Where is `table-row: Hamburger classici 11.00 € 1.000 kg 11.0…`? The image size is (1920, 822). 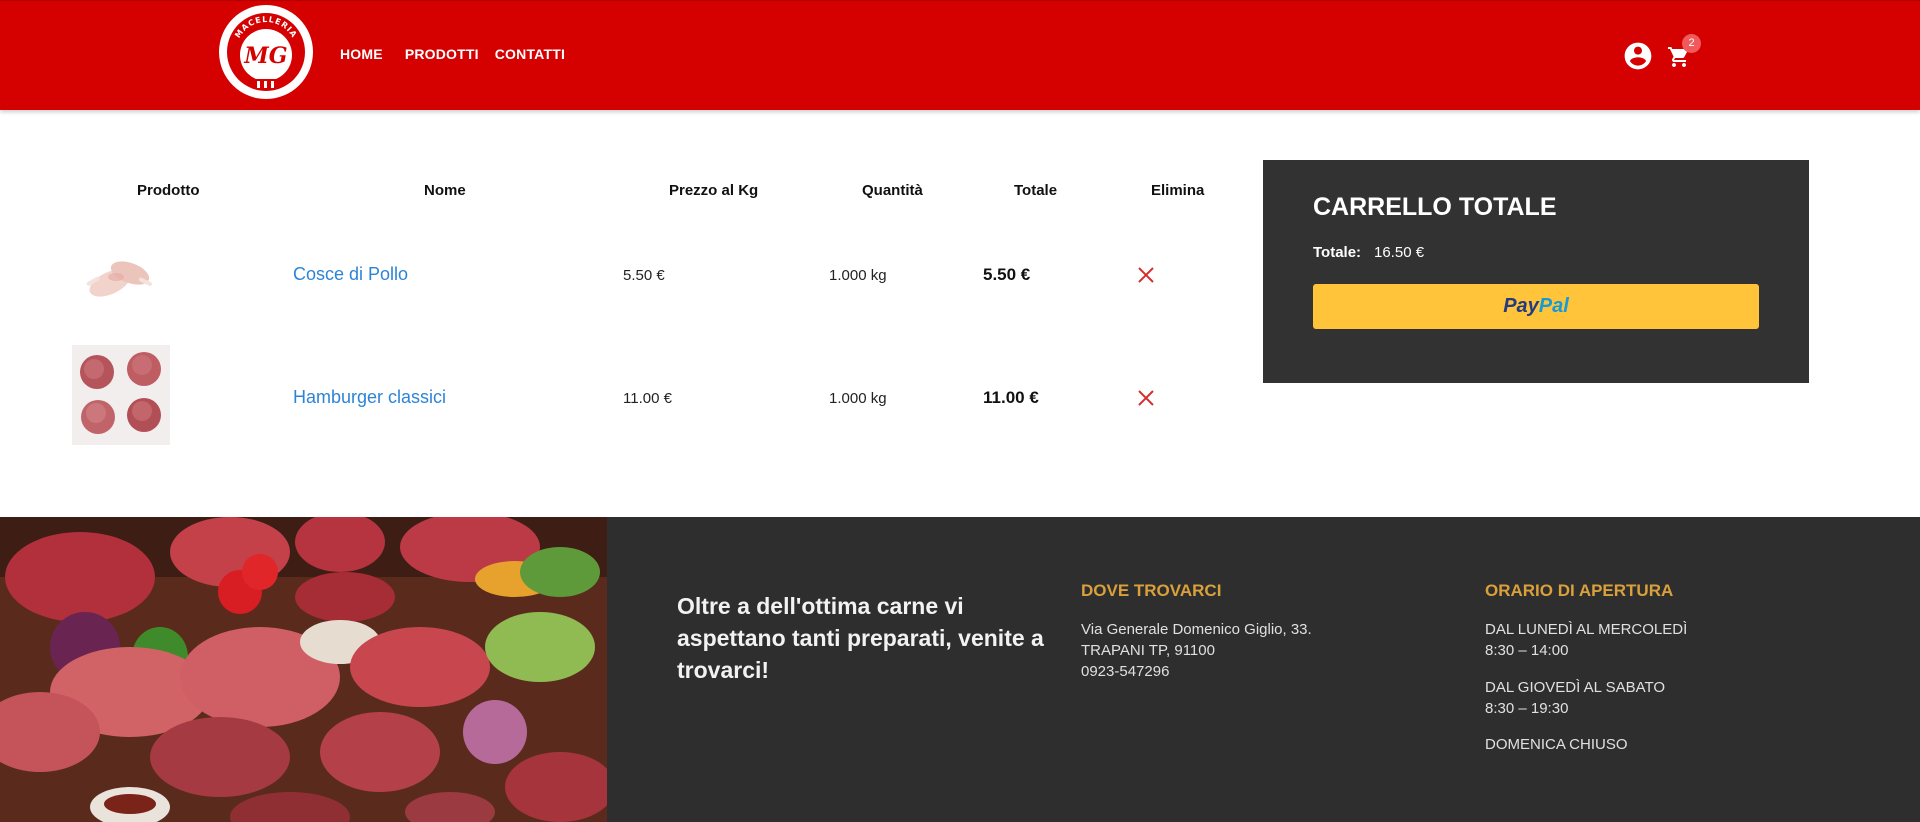
table-row: Hamburger classici 11.00 € 1.000 kg 11.0… is located at coordinates (620, 395).